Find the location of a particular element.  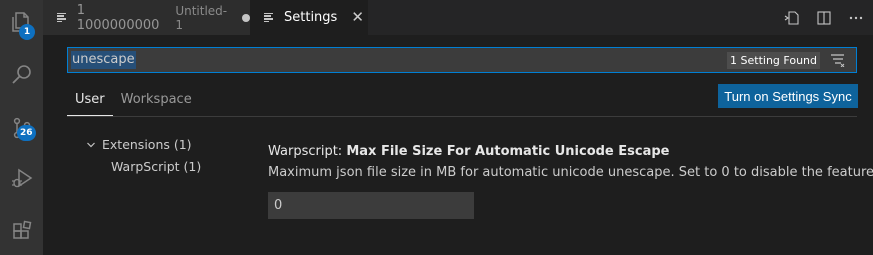

tab-description: Untitled-1 is located at coordinates (201, 17).